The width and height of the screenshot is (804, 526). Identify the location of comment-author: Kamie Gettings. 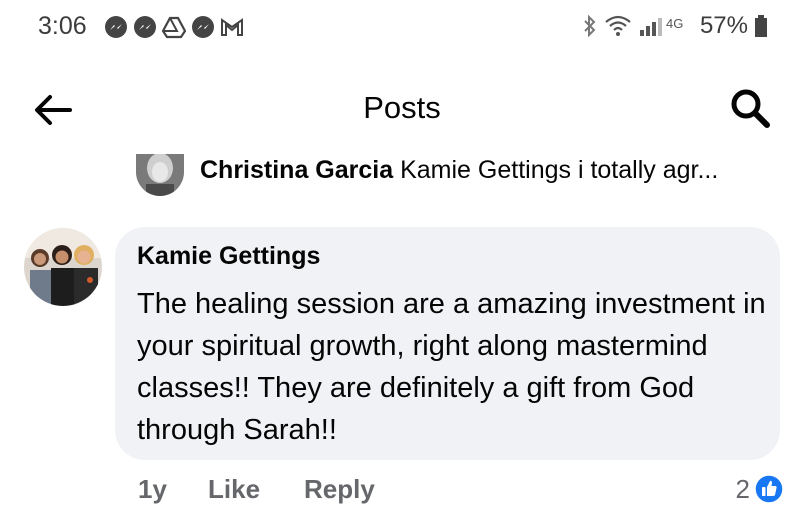
(228, 256).